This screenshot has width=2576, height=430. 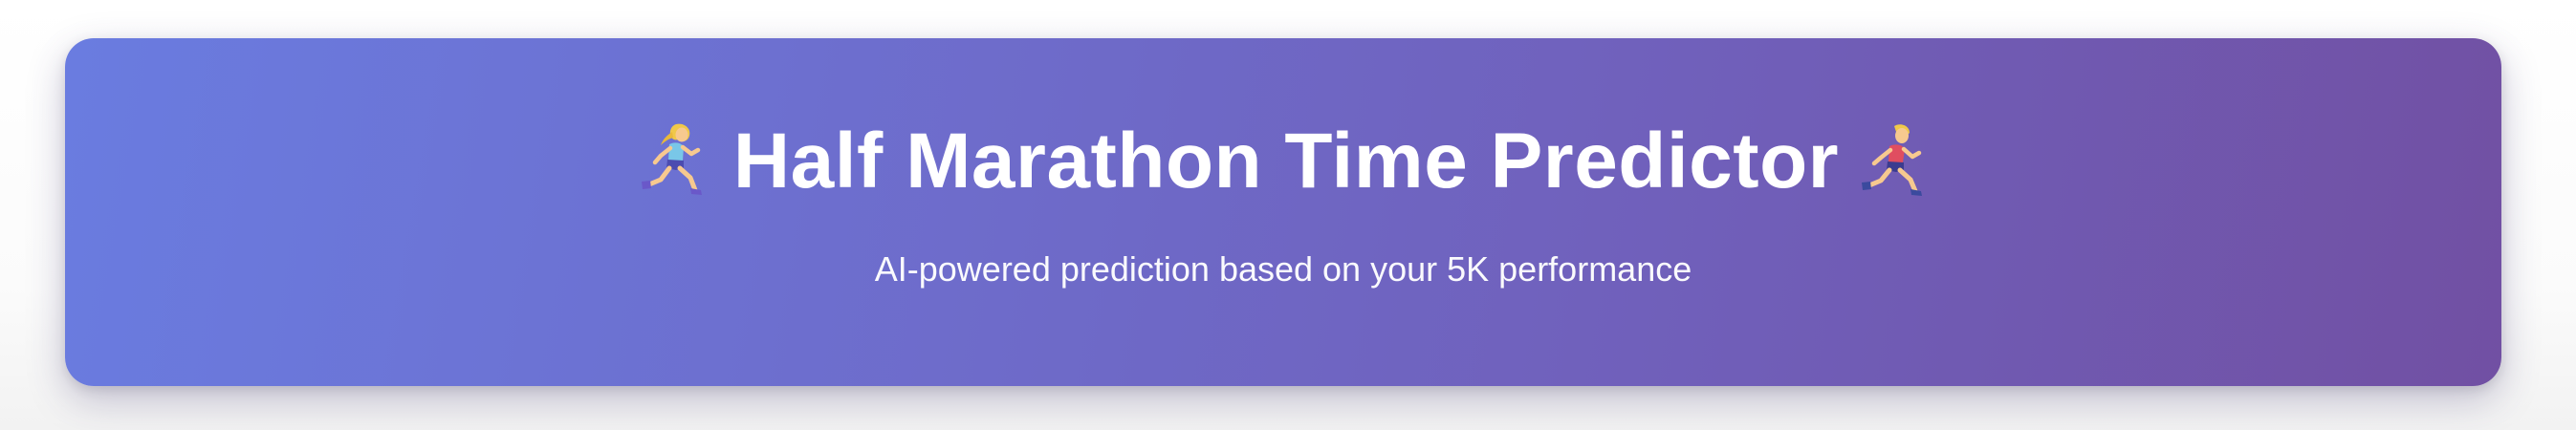 What do you see at coordinates (1892, 160) in the screenshot?
I see `man-running-icon` at bounding box center [1892, 160].